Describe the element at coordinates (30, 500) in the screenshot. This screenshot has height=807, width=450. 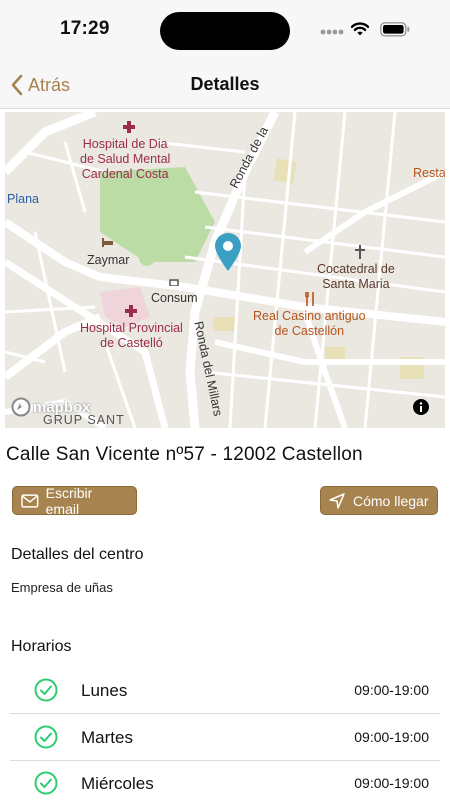
I see `envelope-icon` at that location.